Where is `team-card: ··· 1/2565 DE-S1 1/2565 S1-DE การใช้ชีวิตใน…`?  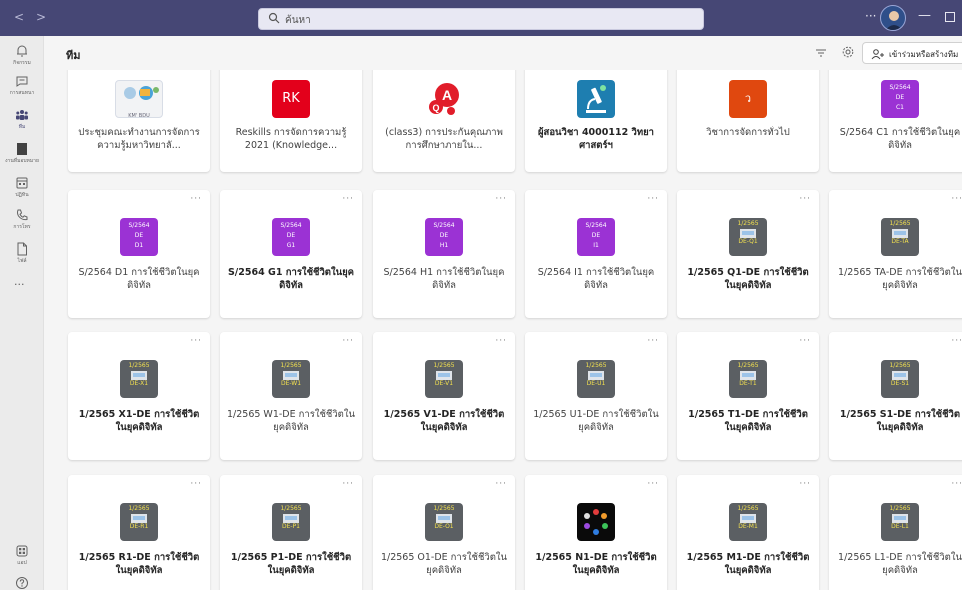 team-card: ··· 1/2565 DE-S1 1/2565 S1-DE การใช้ชีวิตใน… is located at coordinates (895, 396).